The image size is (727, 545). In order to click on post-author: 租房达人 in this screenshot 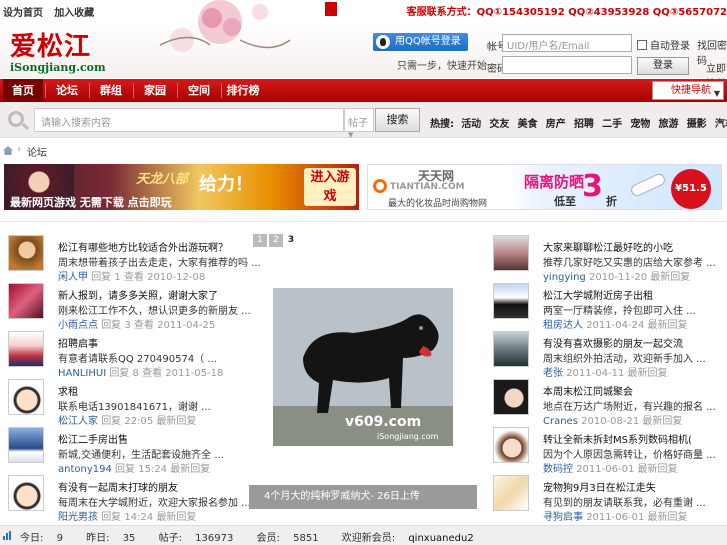, I will do `click(563, 325)`.